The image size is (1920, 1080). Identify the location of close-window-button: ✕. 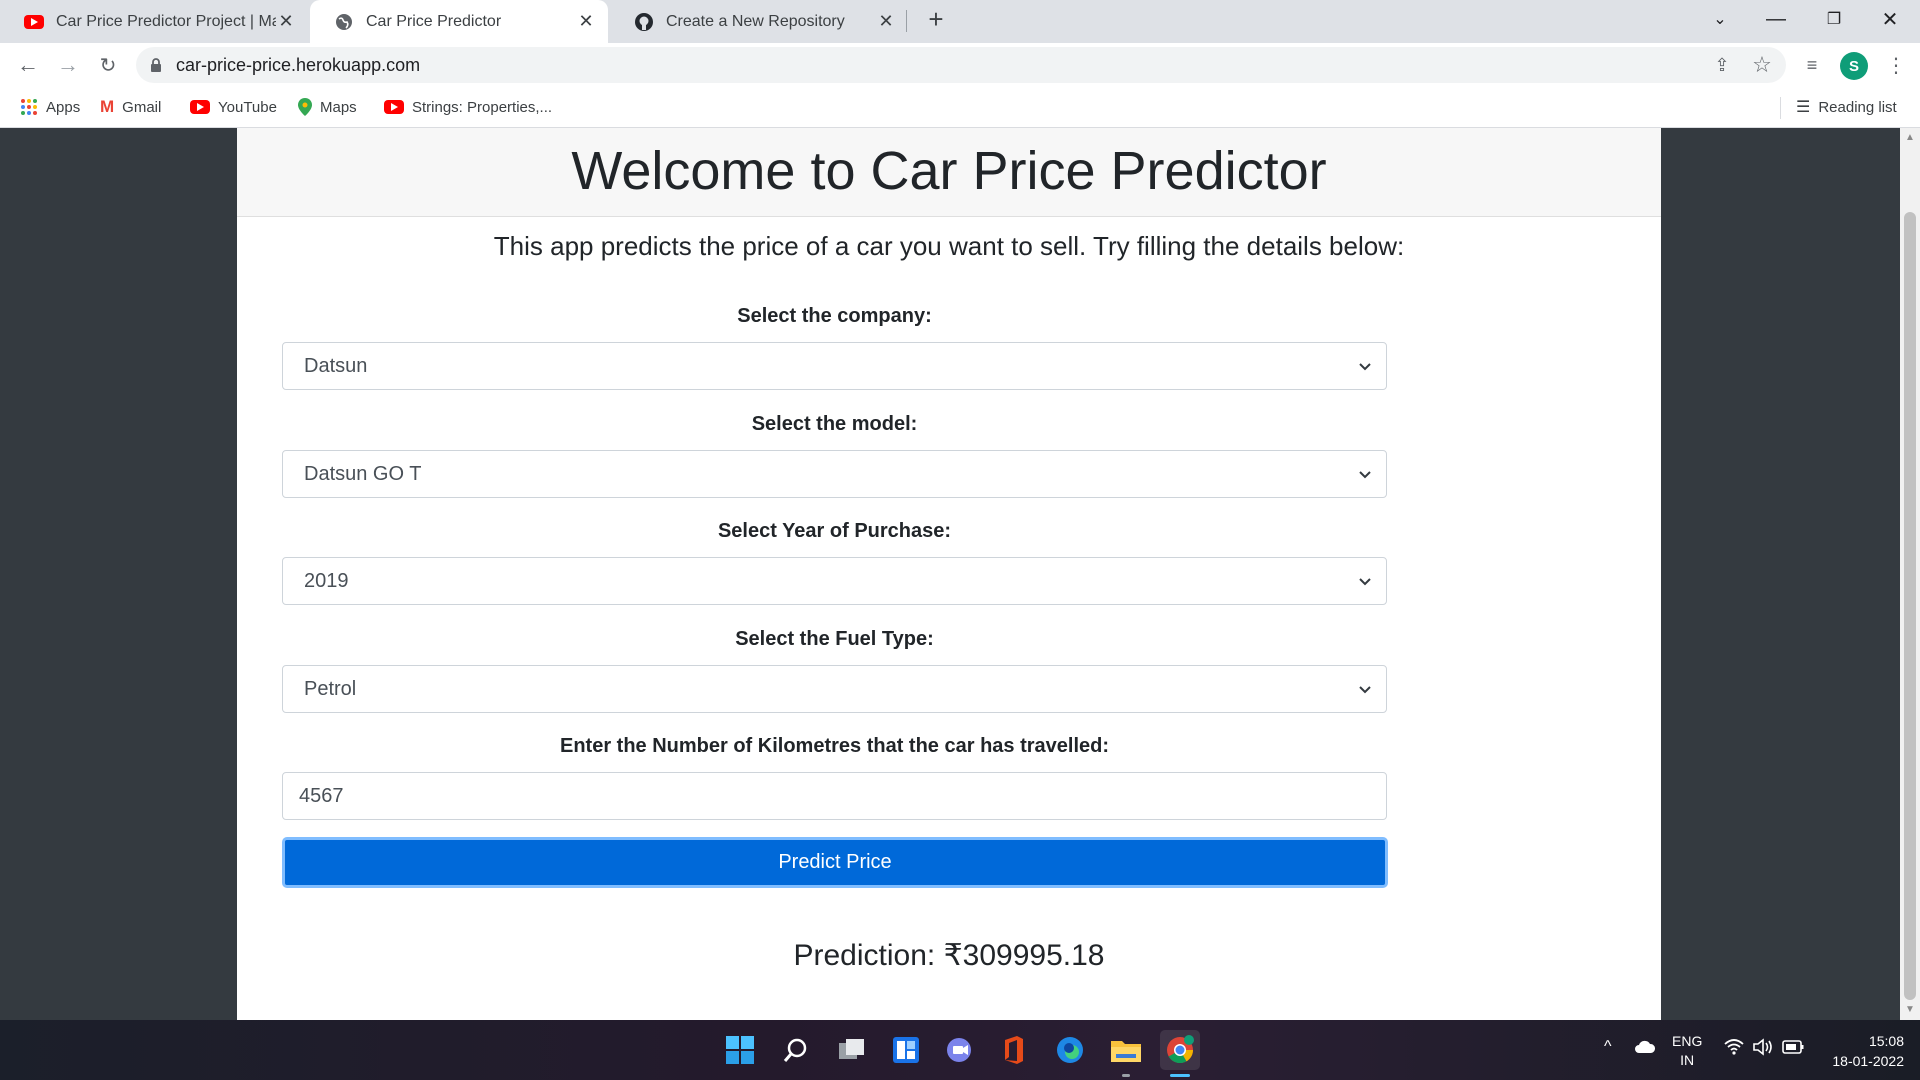
(1890, 19).